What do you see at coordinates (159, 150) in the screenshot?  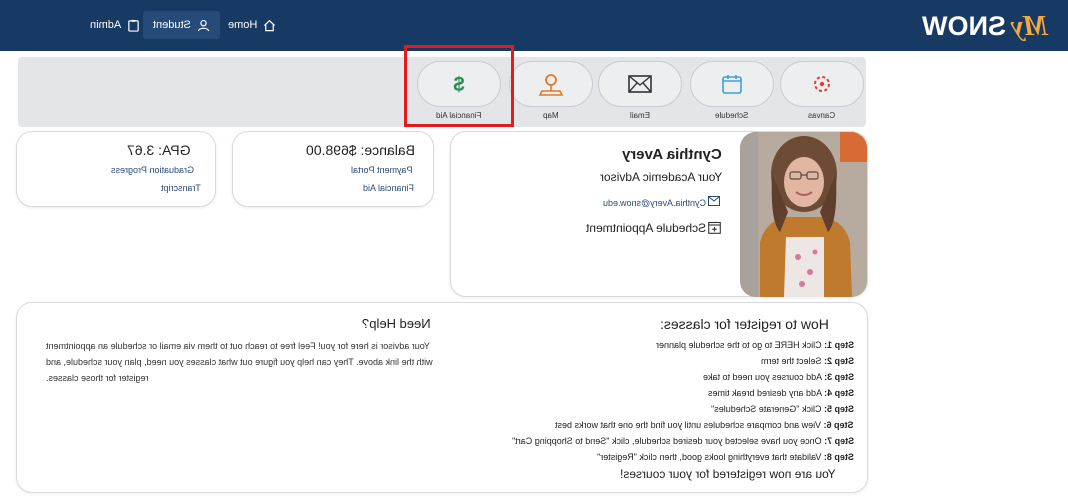 I see `gpa-title: GPA: 3.67` at bounding box center [159, 150].